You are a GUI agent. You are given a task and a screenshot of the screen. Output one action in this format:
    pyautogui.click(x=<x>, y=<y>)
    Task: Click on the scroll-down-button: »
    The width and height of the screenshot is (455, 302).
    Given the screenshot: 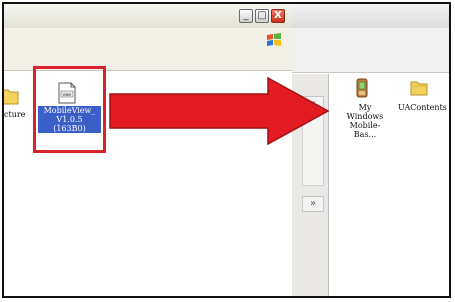 What is the action you would take?
    pyautogui.click(x=313, y=204)
    